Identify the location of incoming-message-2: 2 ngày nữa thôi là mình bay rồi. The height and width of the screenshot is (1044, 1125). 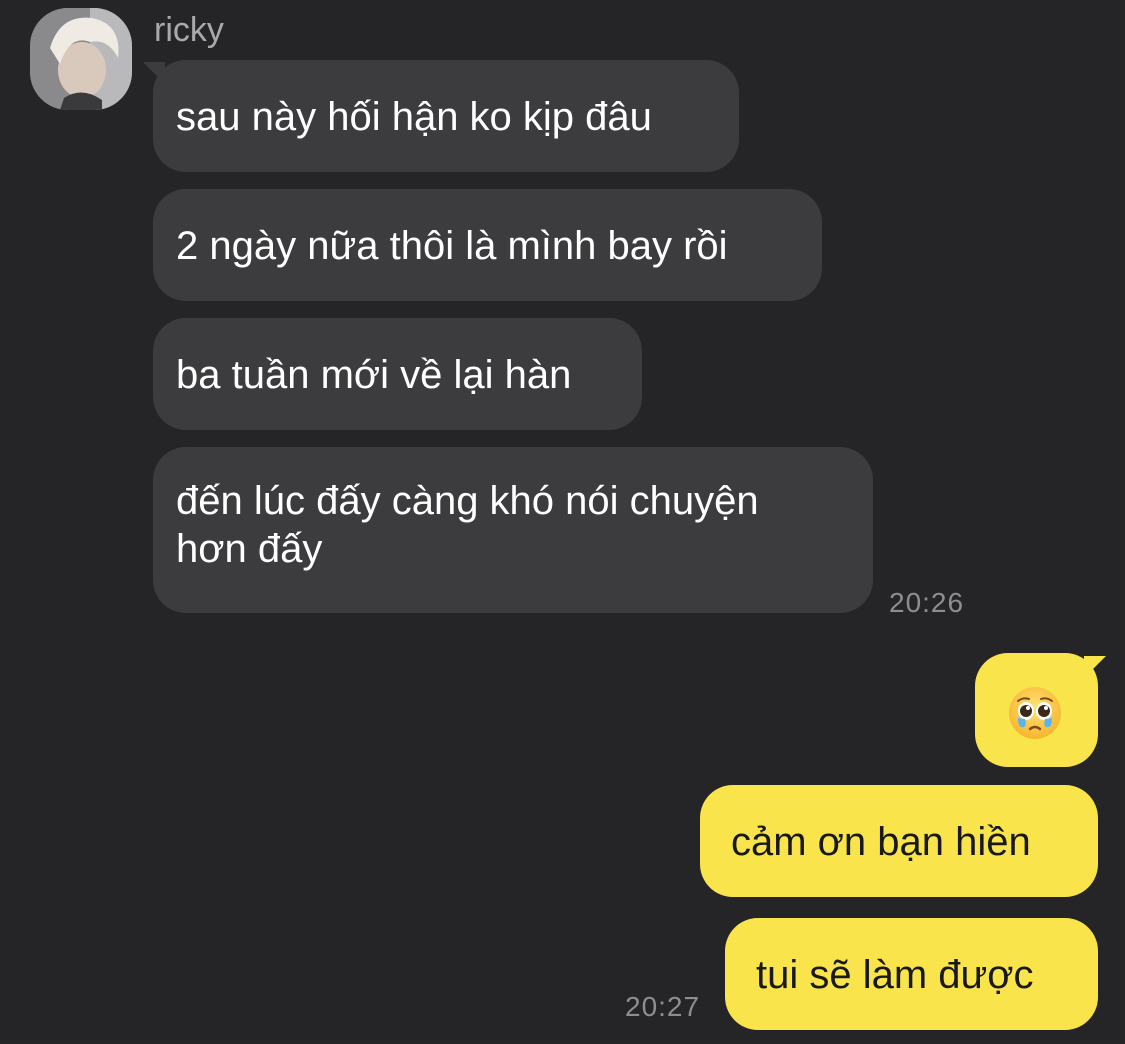
(487, 245).